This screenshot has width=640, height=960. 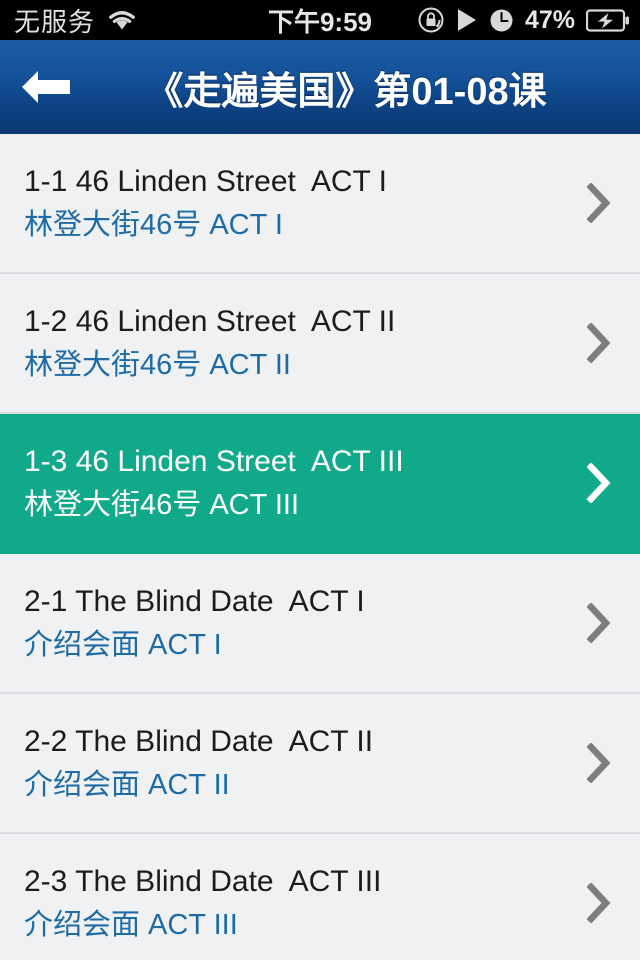 I want to click on list-item-subtitle: 林登大街46号 ACT II, so click(x=157, y=364).